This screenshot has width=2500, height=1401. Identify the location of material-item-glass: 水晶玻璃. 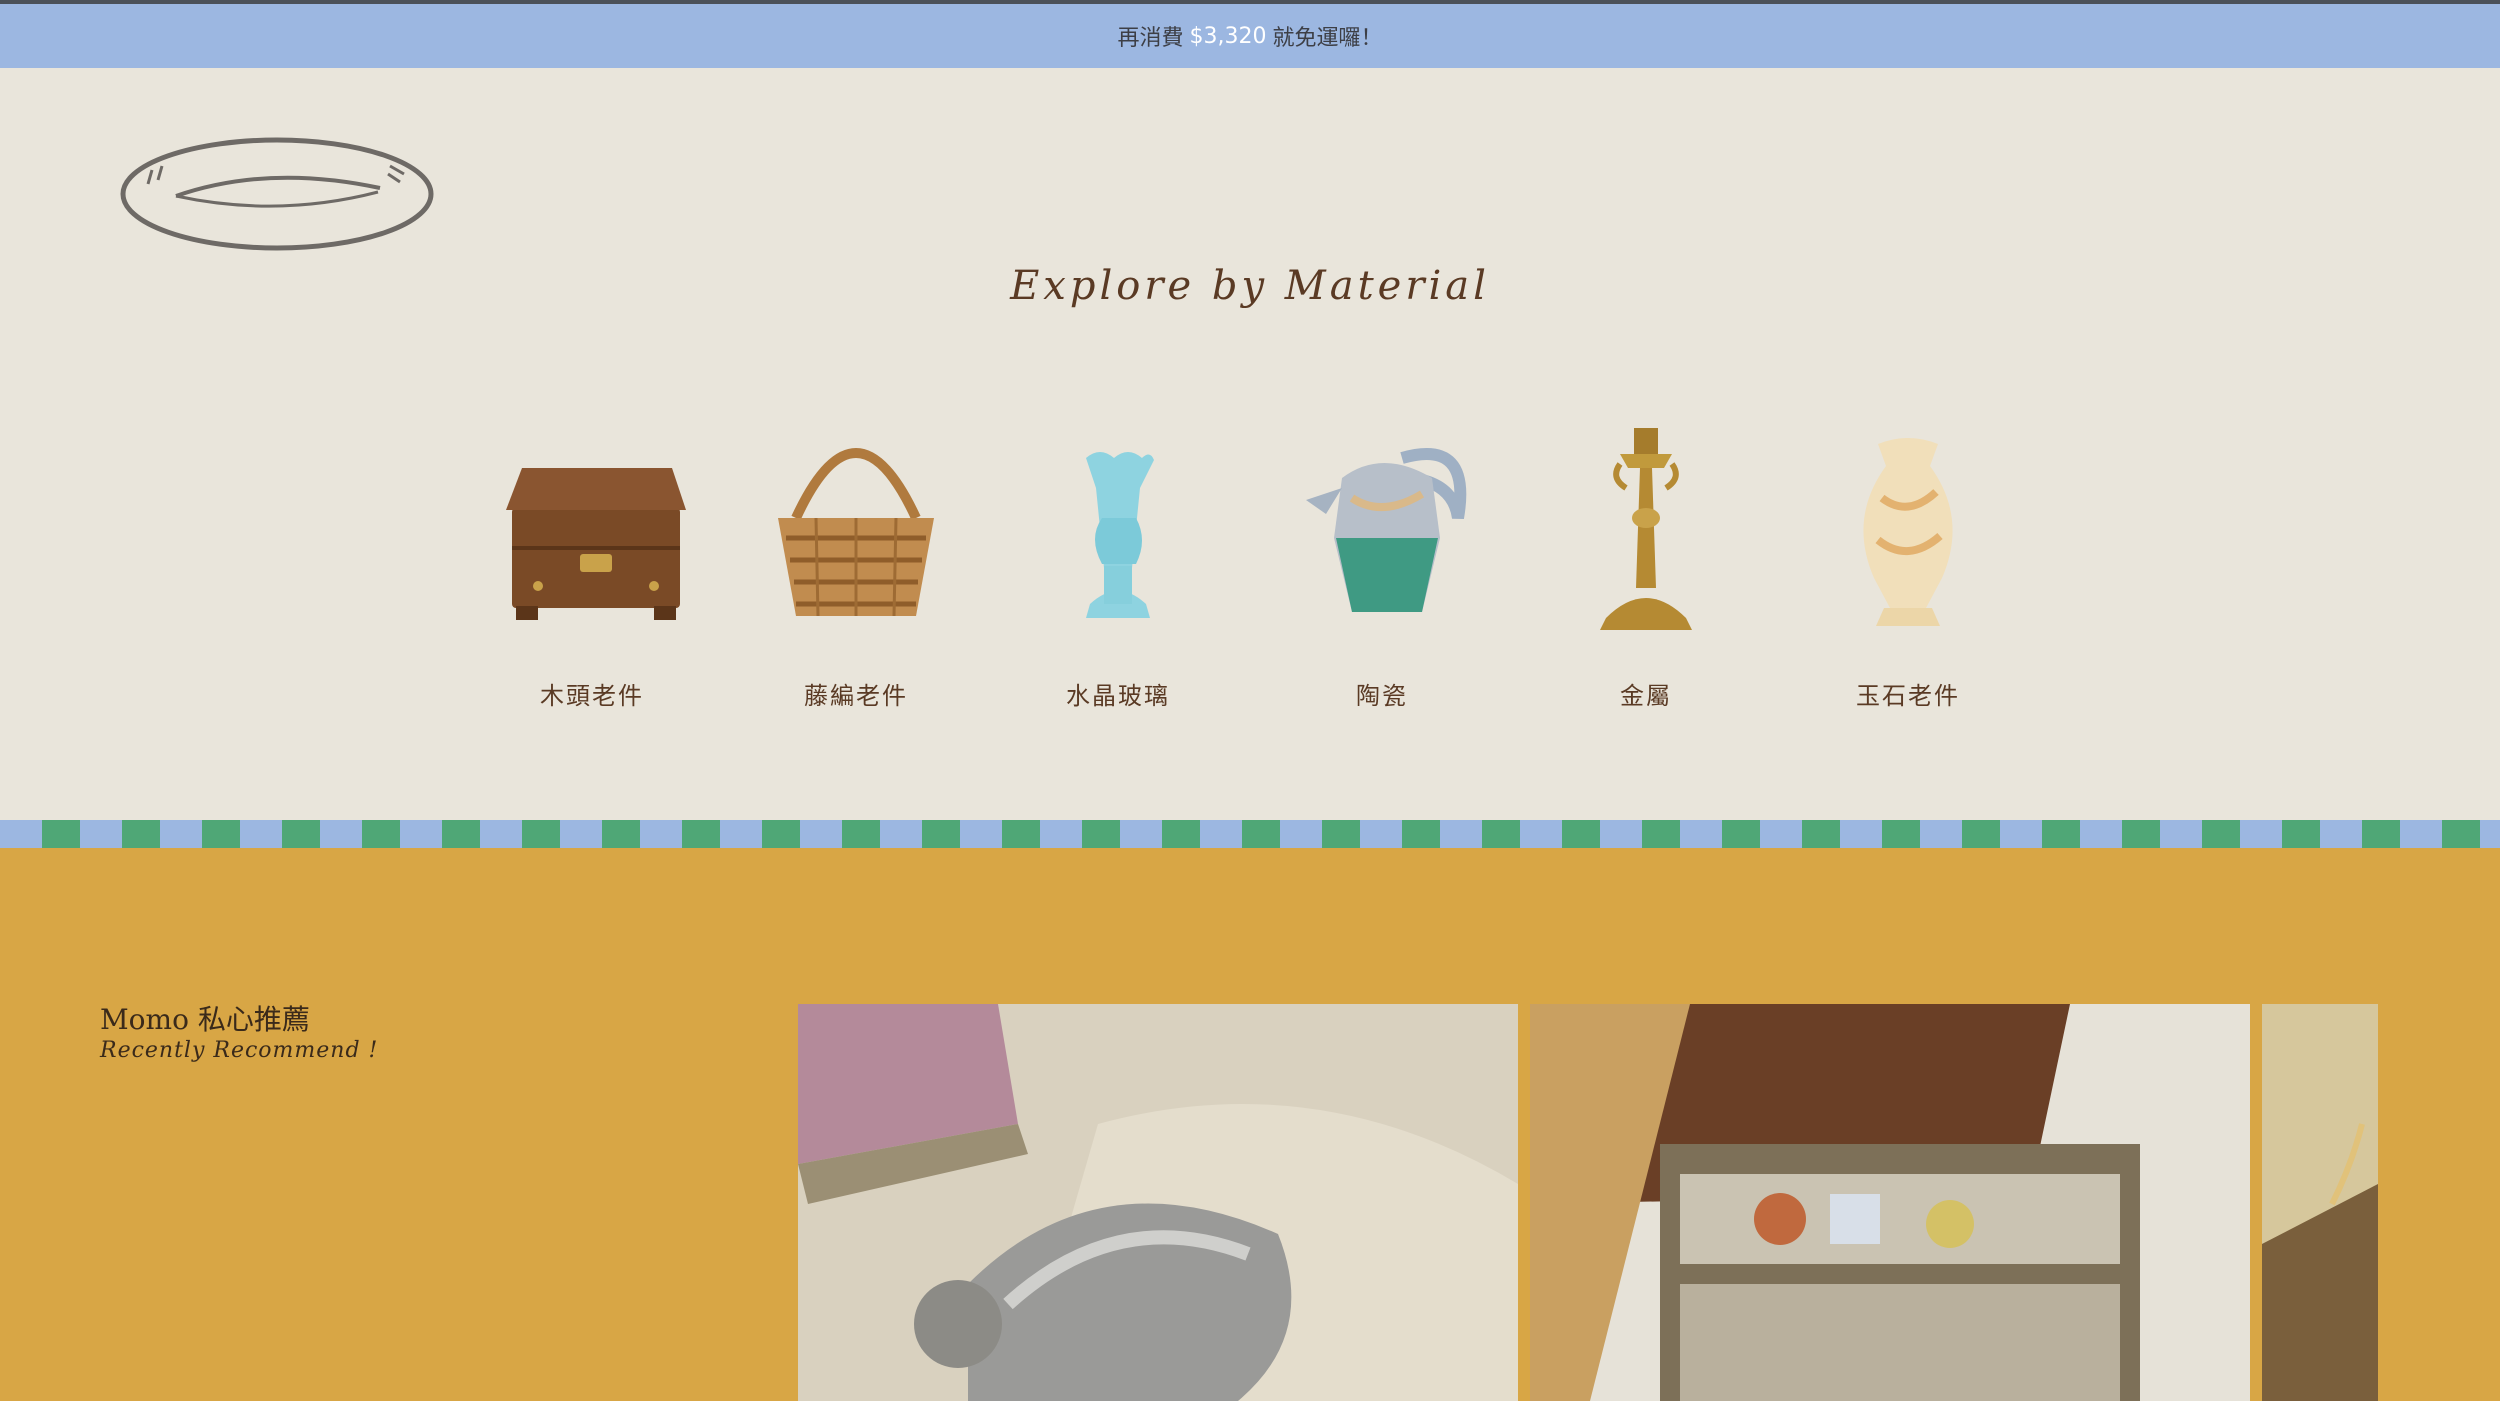
(1118, 539).